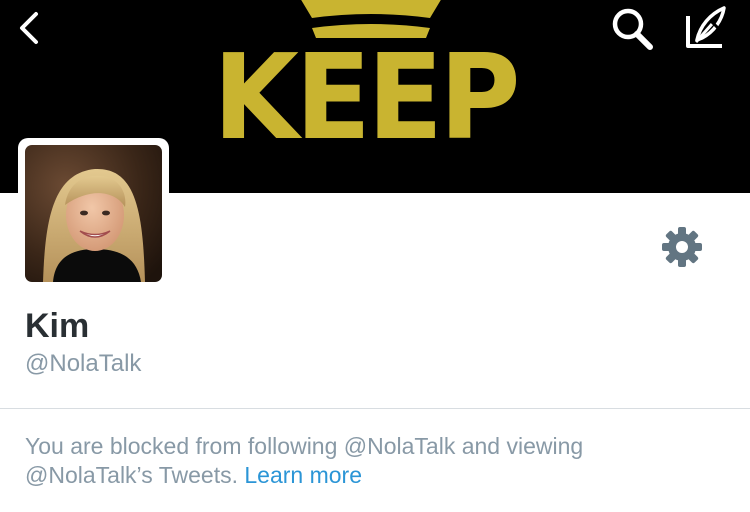 This screenshot has width=750, height=512. I want to click on profile-name: Kim, so click(57, 326).